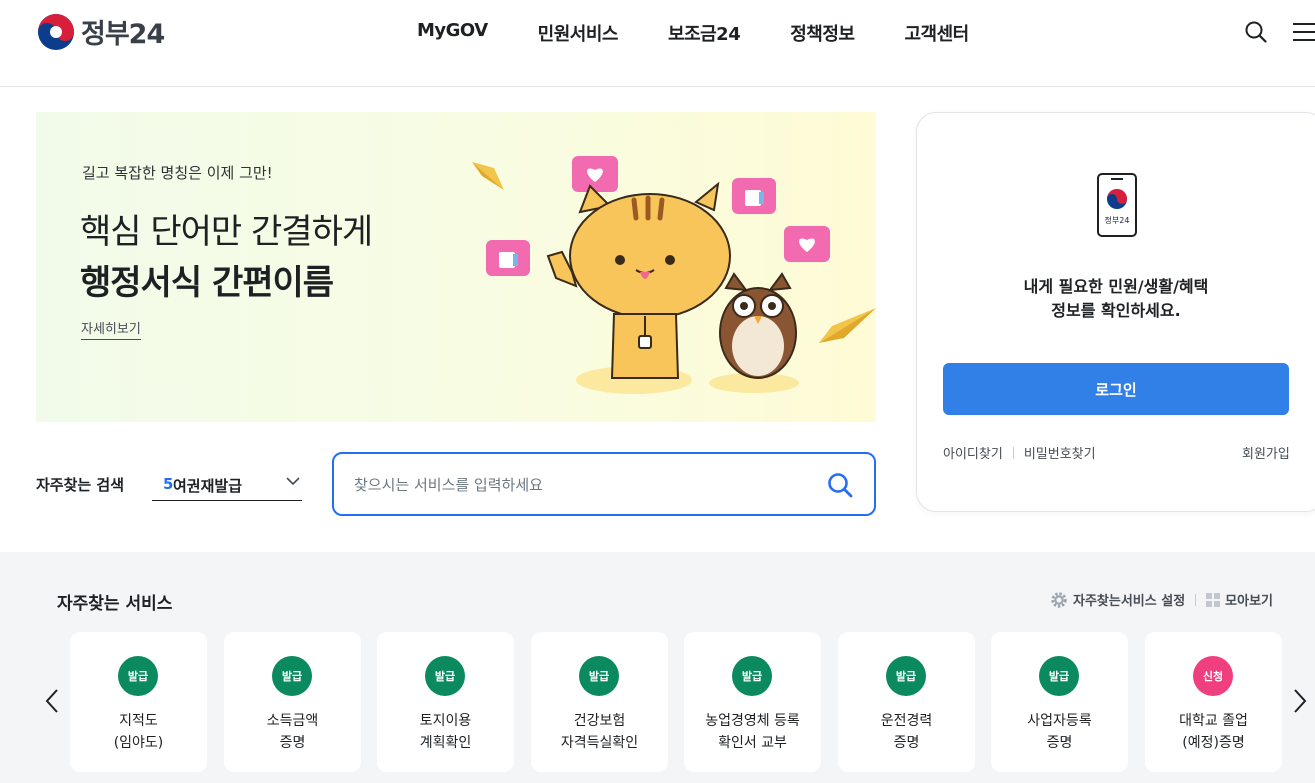  Describe the element at coordinates (138, 732) in the screenshot. I see `service-card-label: 지적도 (임야도)` at that location.